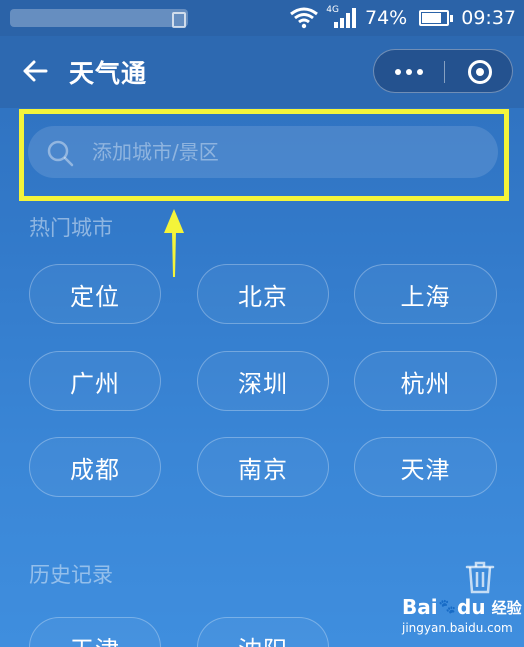 The height and width of the screenshot is (647, 524). I want to click on city-chip-tianjin: 天津, so click(425, 467).